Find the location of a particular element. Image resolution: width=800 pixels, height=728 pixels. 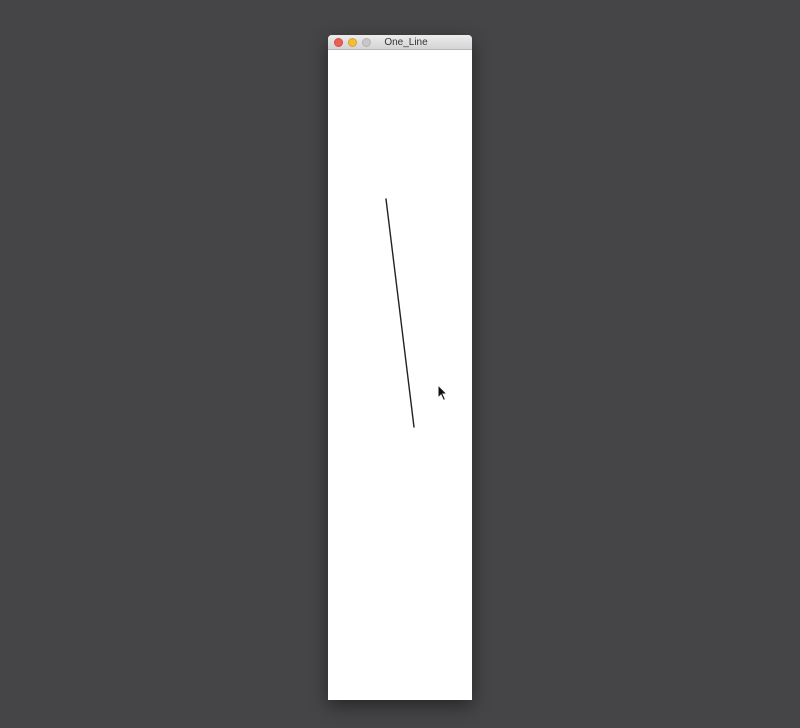

canvas-svg is located at coordinates (400, 313).